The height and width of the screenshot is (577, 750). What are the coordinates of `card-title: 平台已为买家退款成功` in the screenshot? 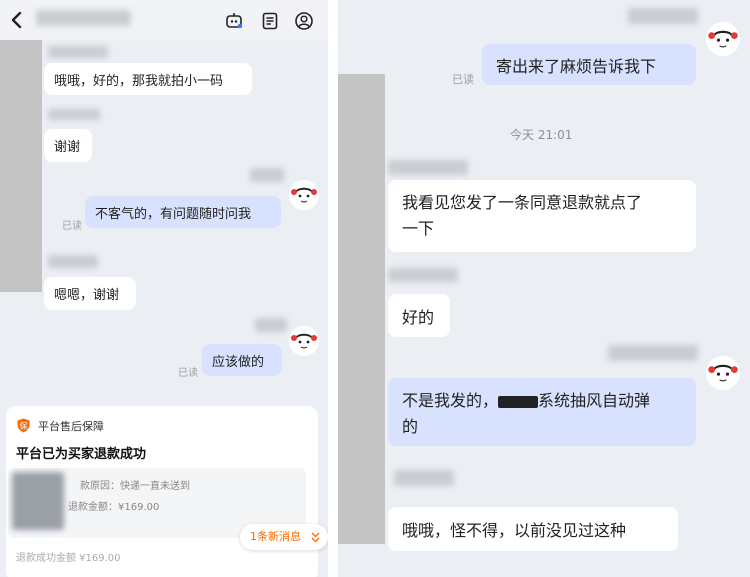 It's located at (81, 454).